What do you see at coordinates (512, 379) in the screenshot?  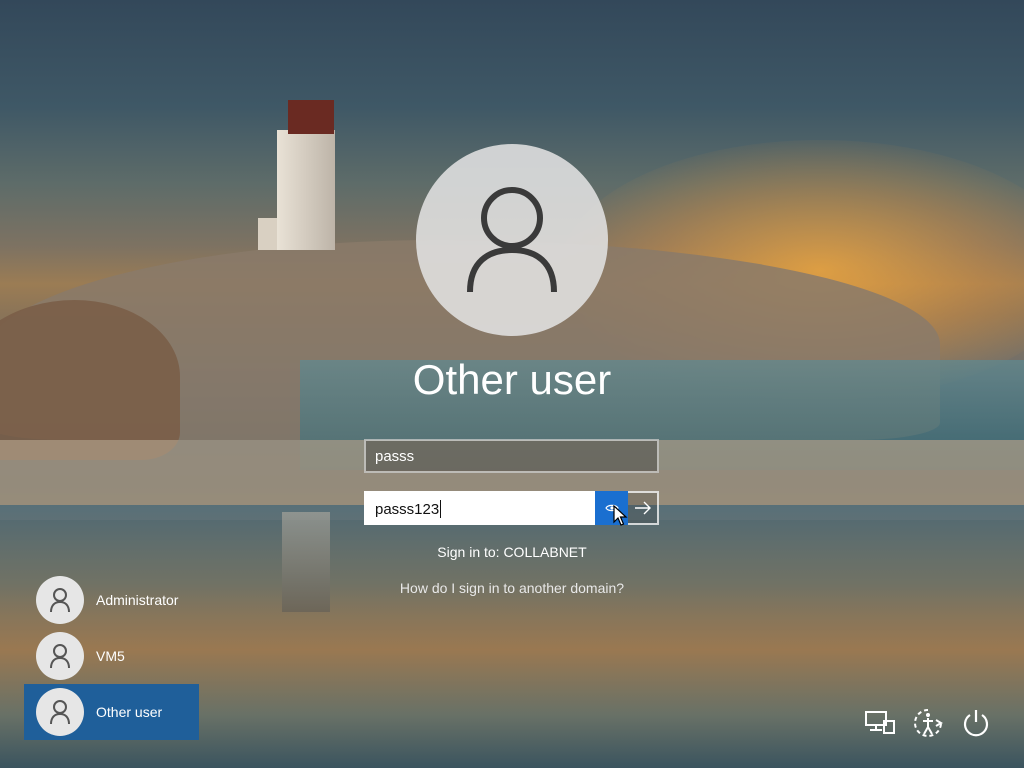 I see `user-title: Other user` at bounding box center [512, 379].